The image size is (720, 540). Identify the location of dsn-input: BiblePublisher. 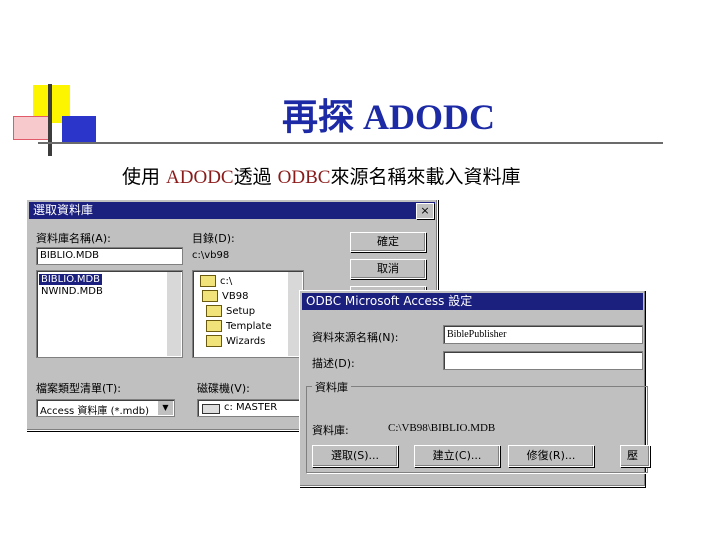
(543, 334).